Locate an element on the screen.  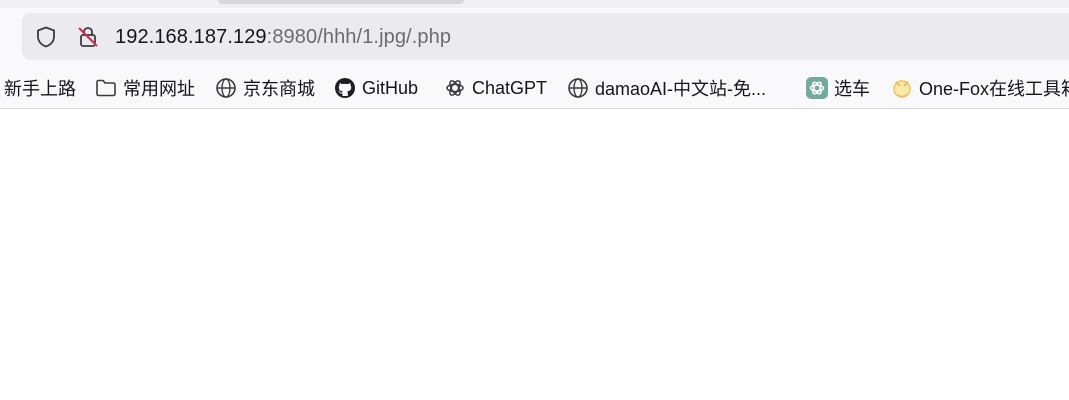
bookmark-label: 常用网址 is located at coordinates (159, 89).